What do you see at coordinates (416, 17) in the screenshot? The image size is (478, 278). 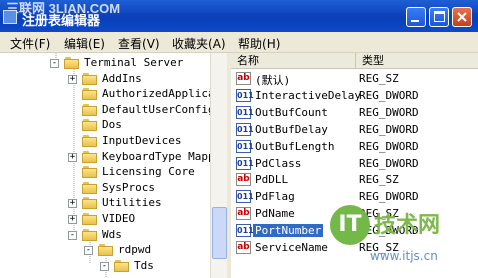 I see `minimize-button` at bounding box center [416, 17].